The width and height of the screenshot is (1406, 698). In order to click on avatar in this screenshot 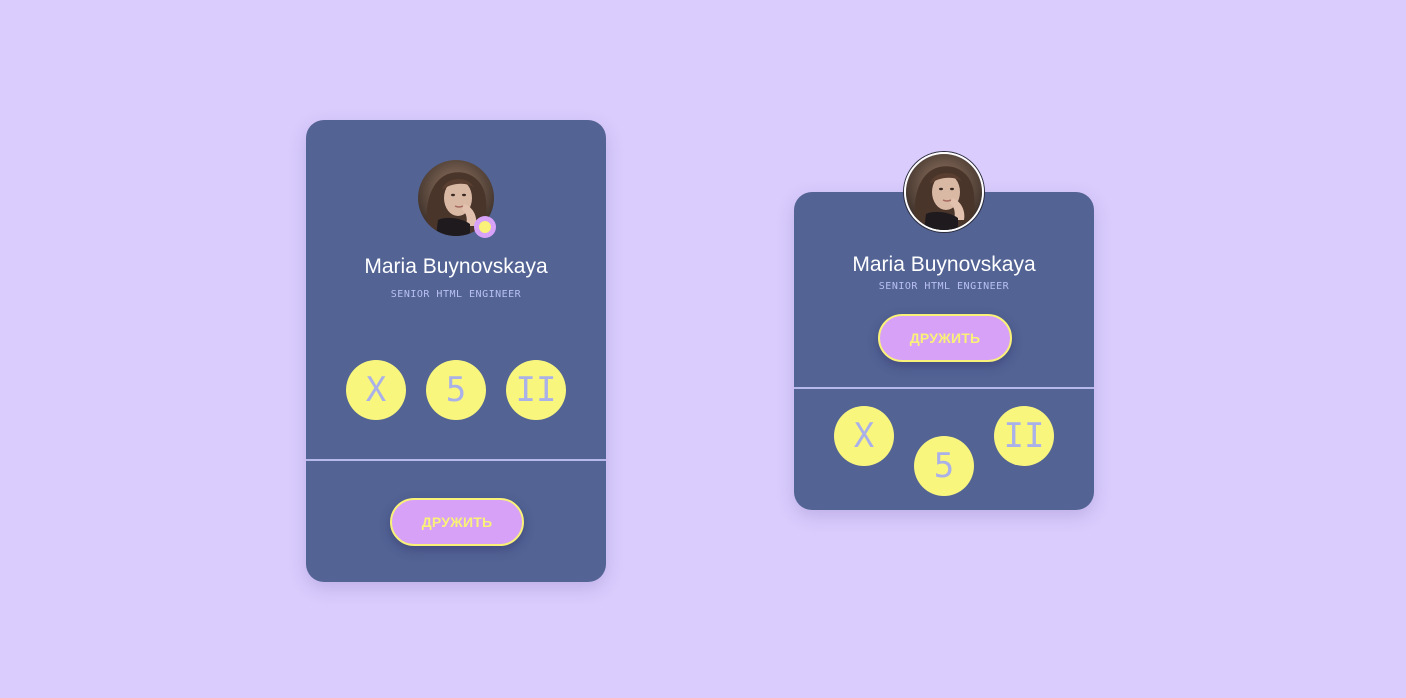, I will do `click(944, 192)`.